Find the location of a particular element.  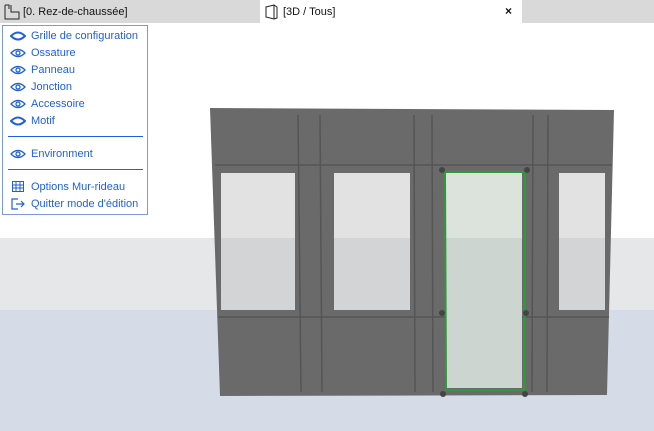

tab-bar: [0. Rez-de-chaussée] [3D / Tous] × is located at coordinates (327, 11).